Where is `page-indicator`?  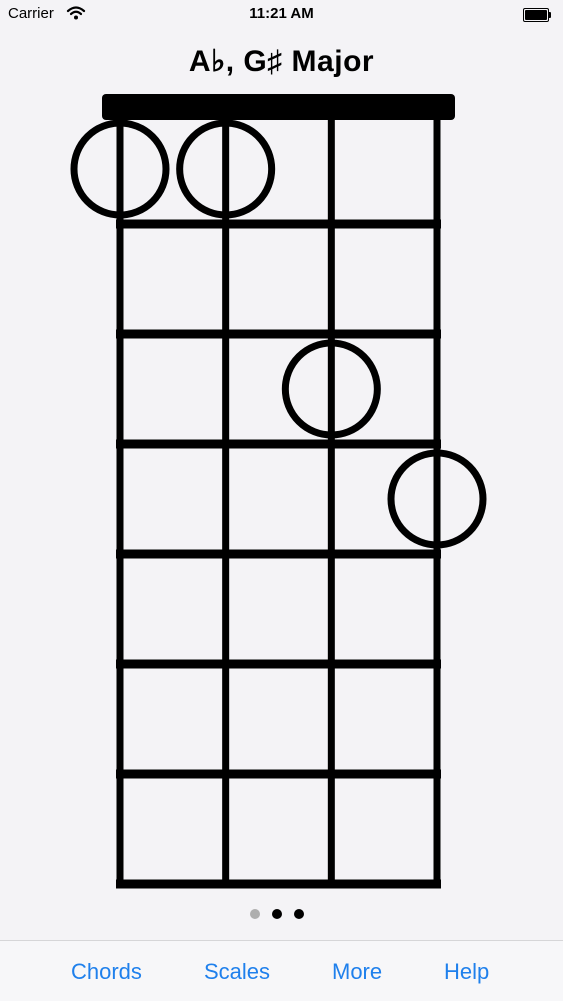
page-indicator is located at coordinates (282, 915).